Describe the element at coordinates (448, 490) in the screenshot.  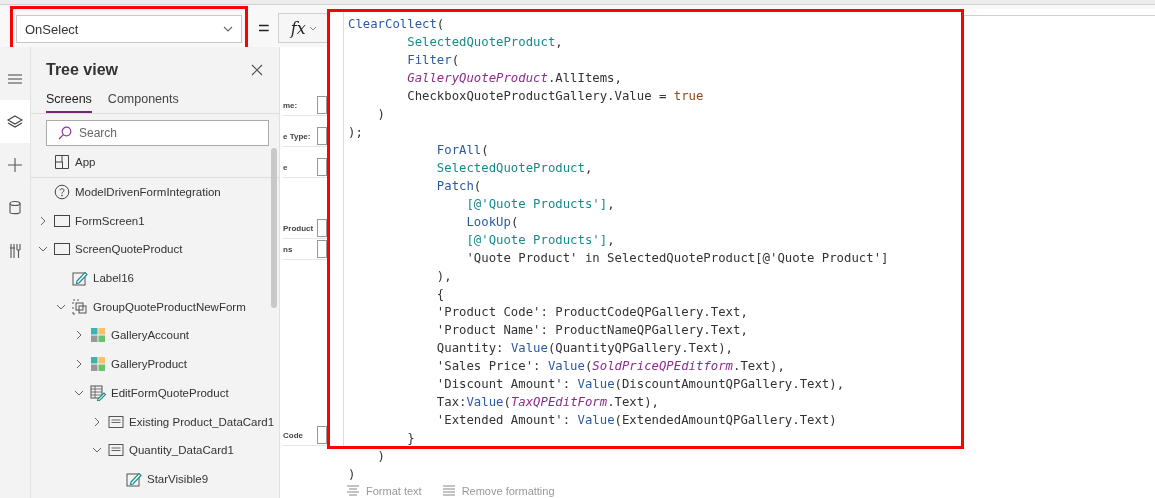
I see `remove-formatting-icon` at that location.